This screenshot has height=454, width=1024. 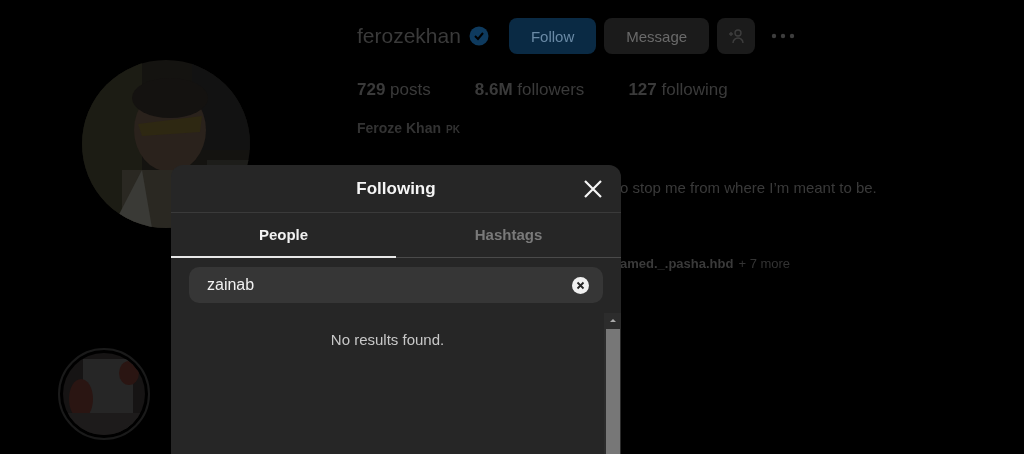 What do you see at coordinates (387, 340) in the screenshot?
I see `empty-message: No results found.` at bounding box center [387, 340].